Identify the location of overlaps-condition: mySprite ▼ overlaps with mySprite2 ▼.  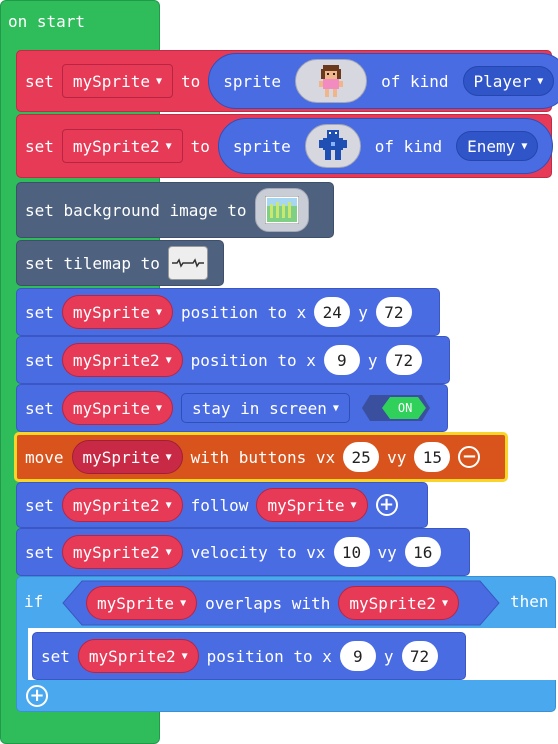
(281, 603).